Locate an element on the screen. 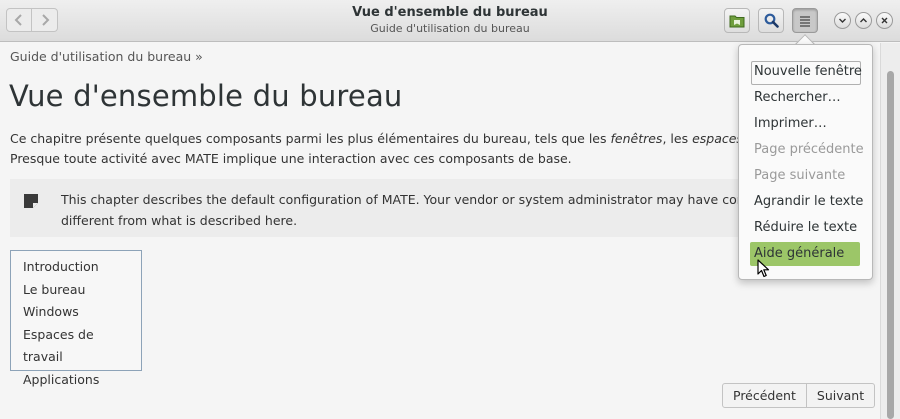 Image resolution: width=900 pixels, height=419 pixels. note-line: different from what is described here. is located at coordinates (179, 220).